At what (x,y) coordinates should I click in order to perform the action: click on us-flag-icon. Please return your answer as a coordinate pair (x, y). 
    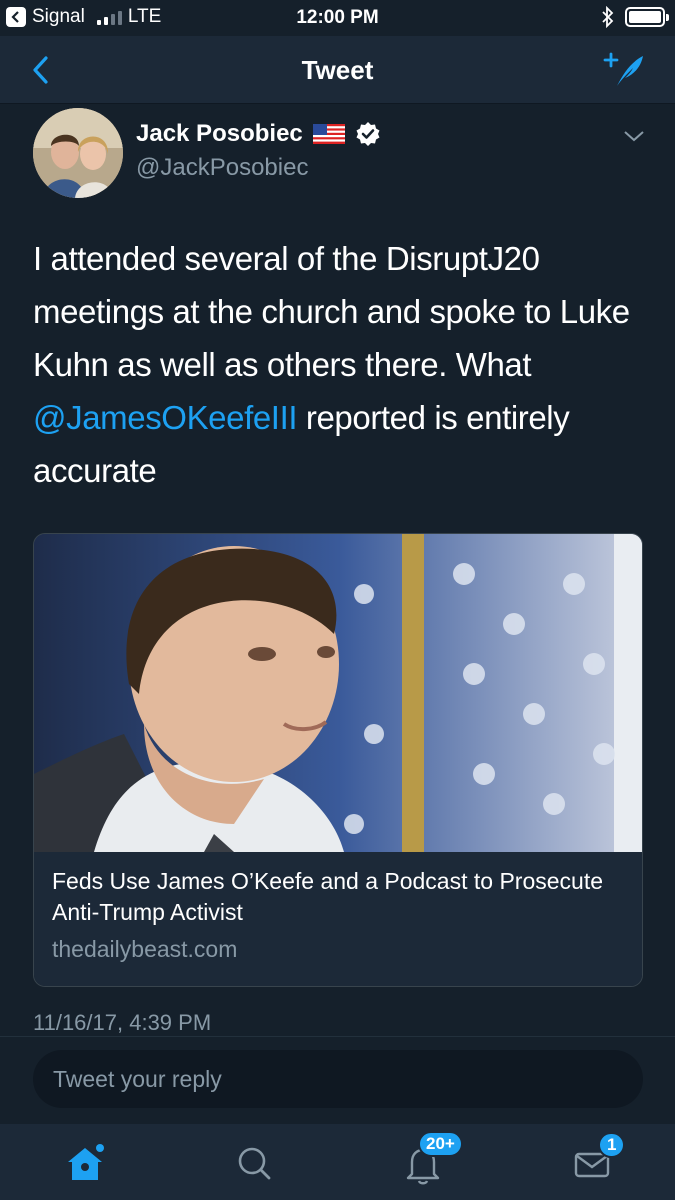
    Looking at the image, I should click on (328, 134).